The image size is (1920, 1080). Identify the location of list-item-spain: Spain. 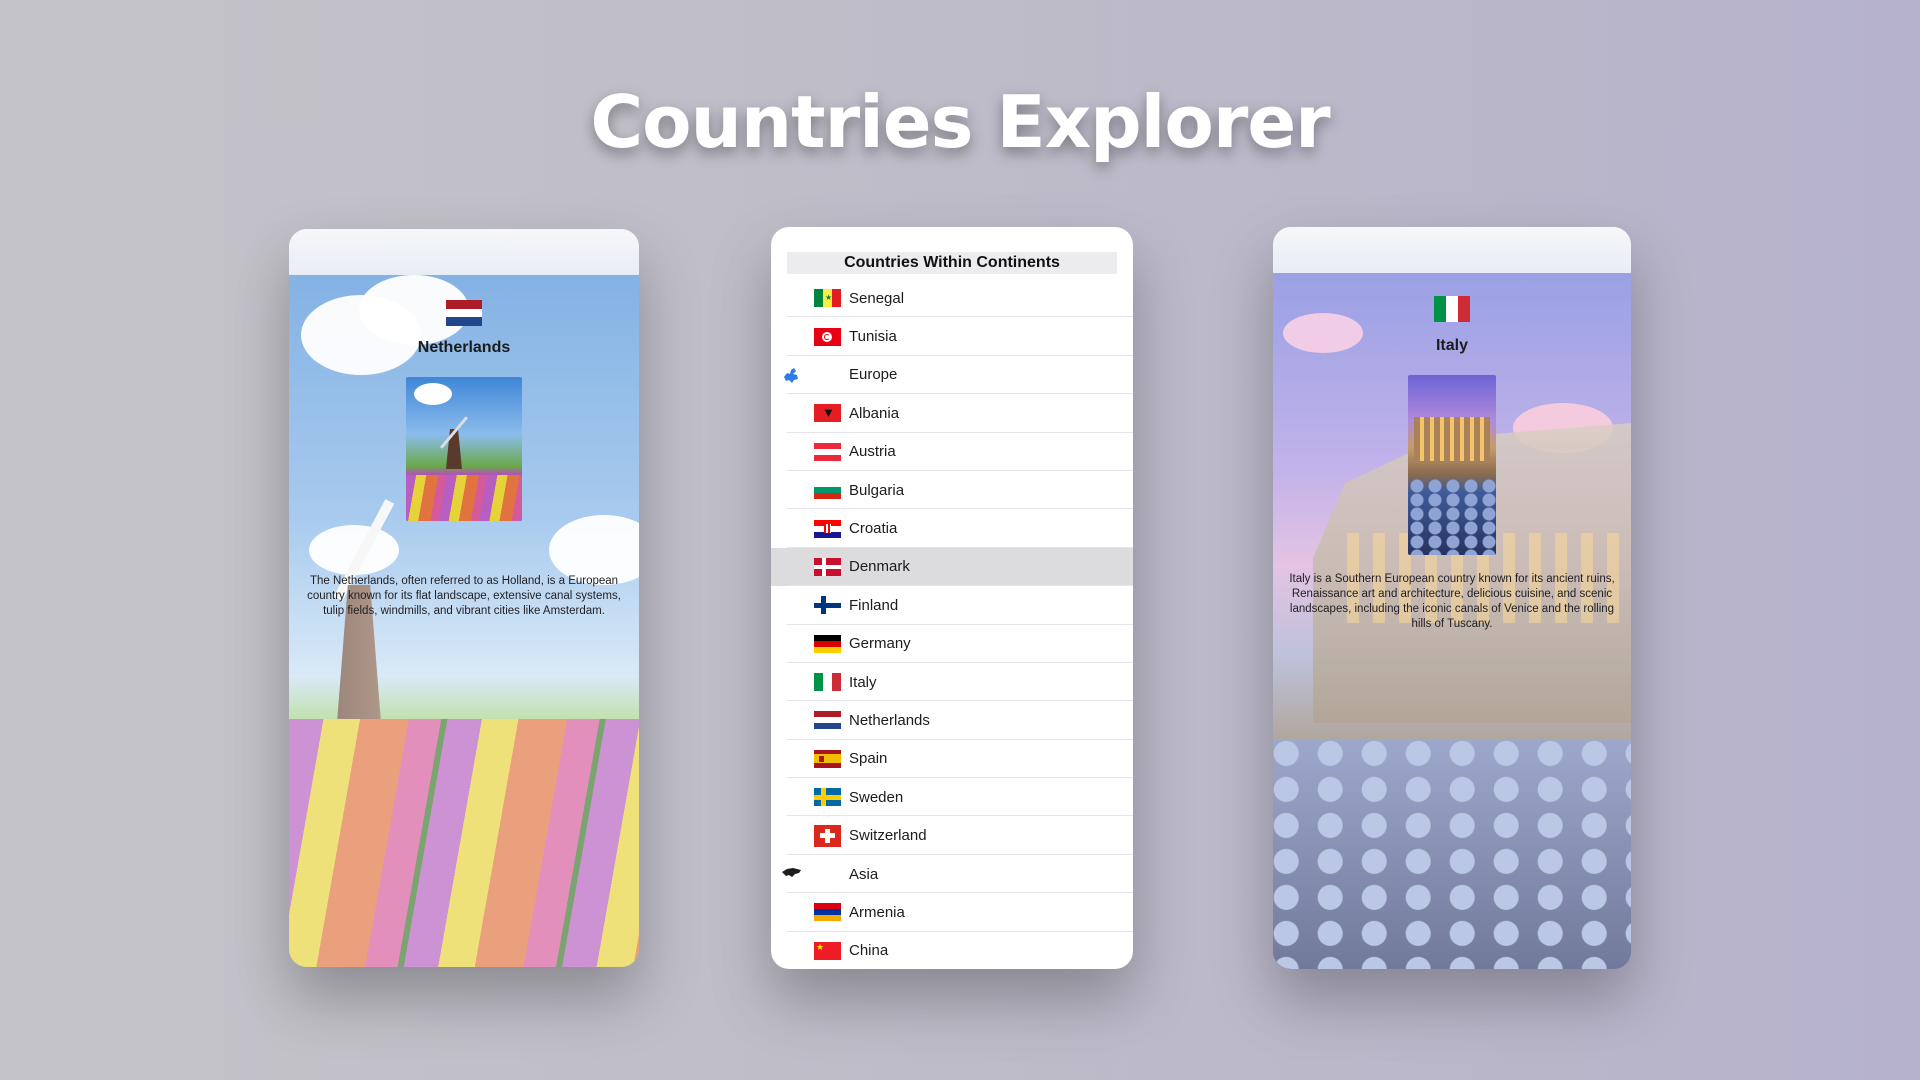
(952, 759).